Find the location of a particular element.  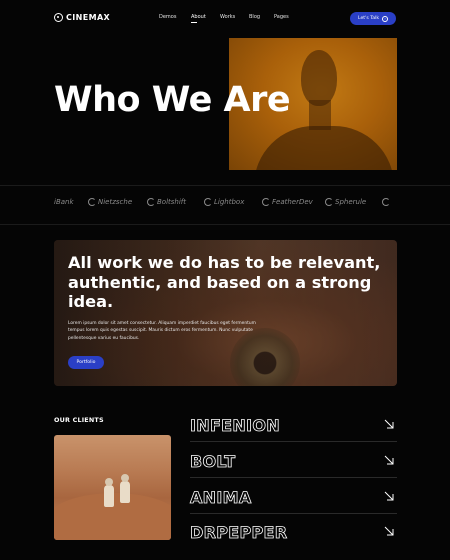

nav-item-label: About is located at coordinates (198, 17).